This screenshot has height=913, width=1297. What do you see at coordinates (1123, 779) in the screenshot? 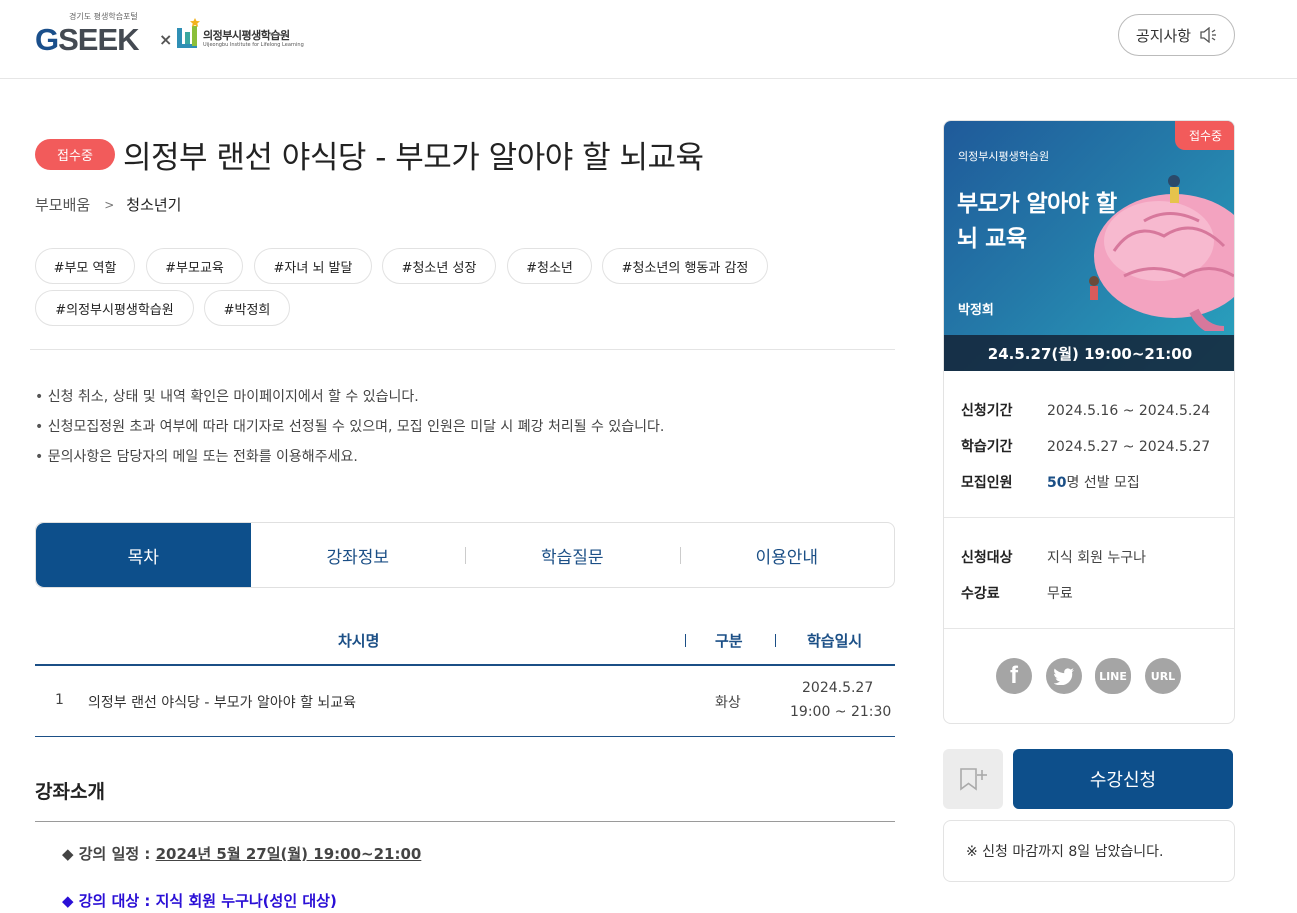
I see `apply-button: 수강신청` at bounding box center [1123, 779].